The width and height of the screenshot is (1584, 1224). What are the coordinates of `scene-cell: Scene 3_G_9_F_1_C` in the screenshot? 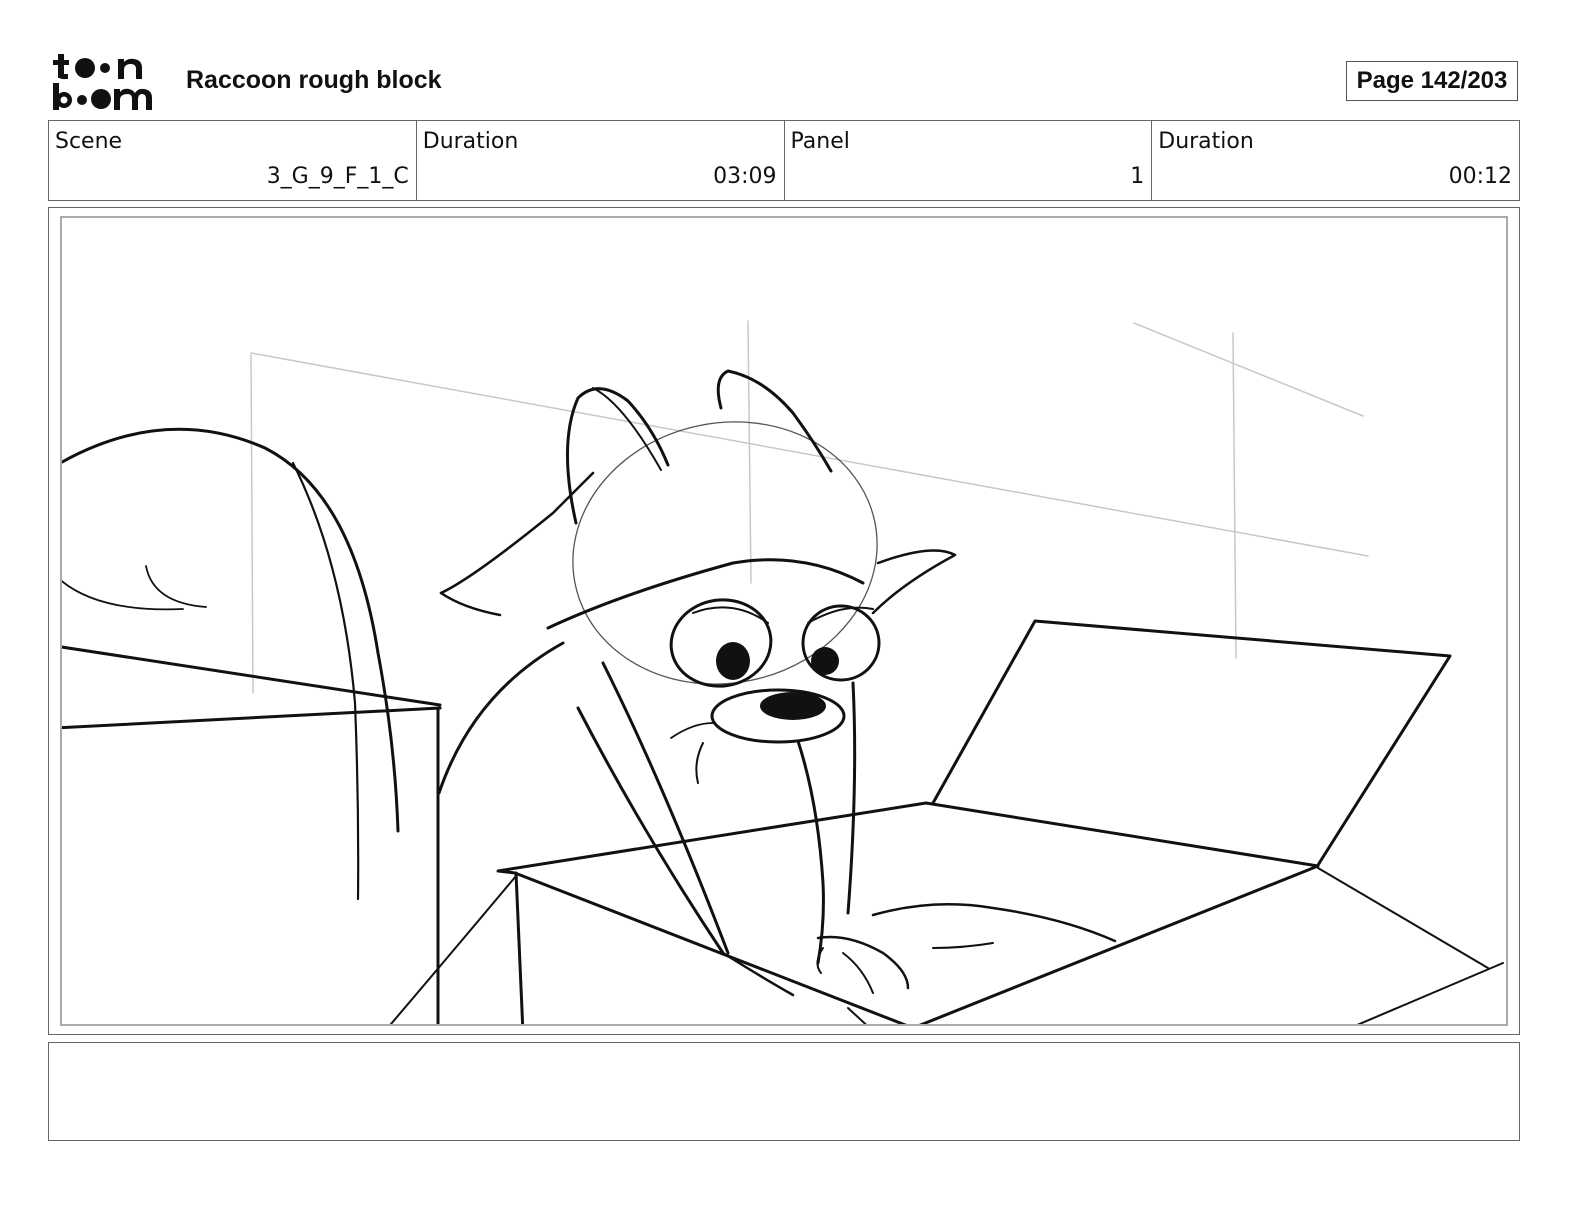 It's located at (233, 160).